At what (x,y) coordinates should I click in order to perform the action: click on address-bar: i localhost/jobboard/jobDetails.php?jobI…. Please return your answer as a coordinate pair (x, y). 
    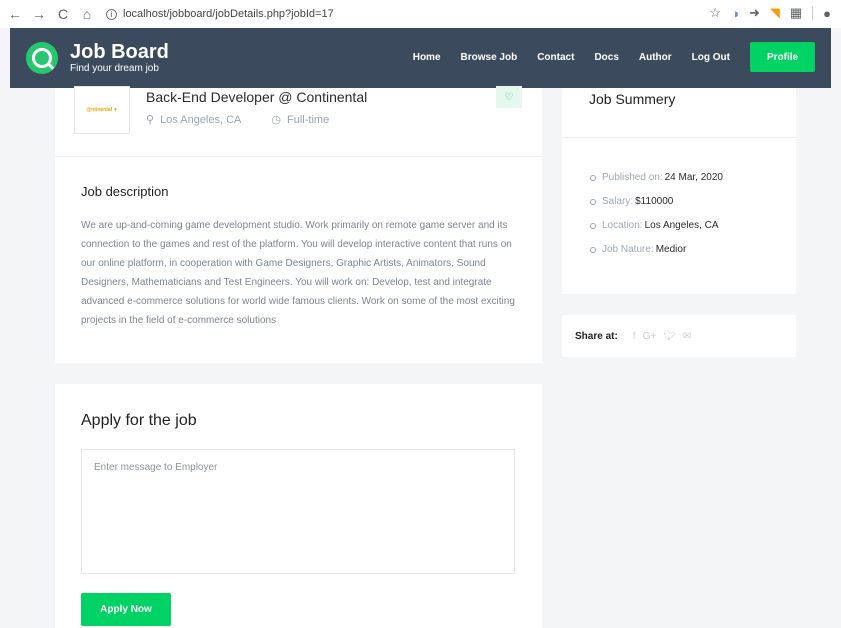
    Looking at the image, I should click on (220, 14).